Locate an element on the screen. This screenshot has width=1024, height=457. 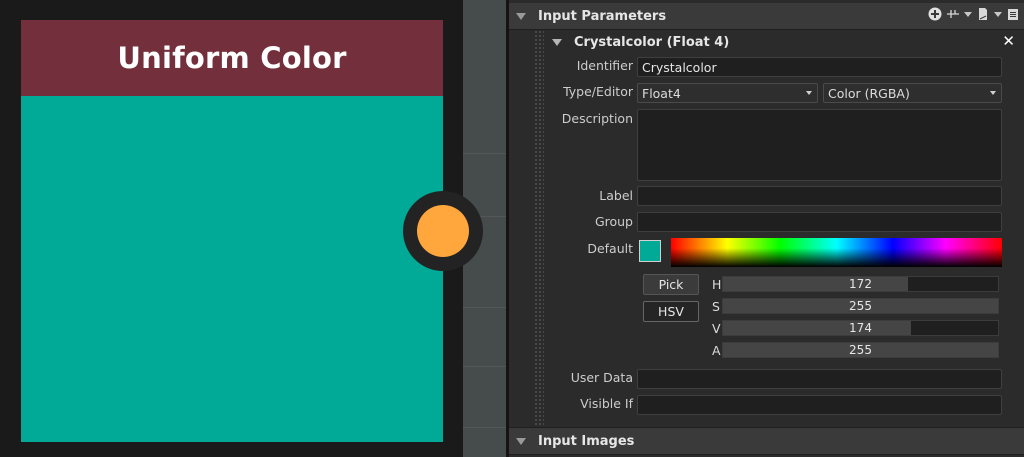
description-label: Description is located at coordinates (597, 118).